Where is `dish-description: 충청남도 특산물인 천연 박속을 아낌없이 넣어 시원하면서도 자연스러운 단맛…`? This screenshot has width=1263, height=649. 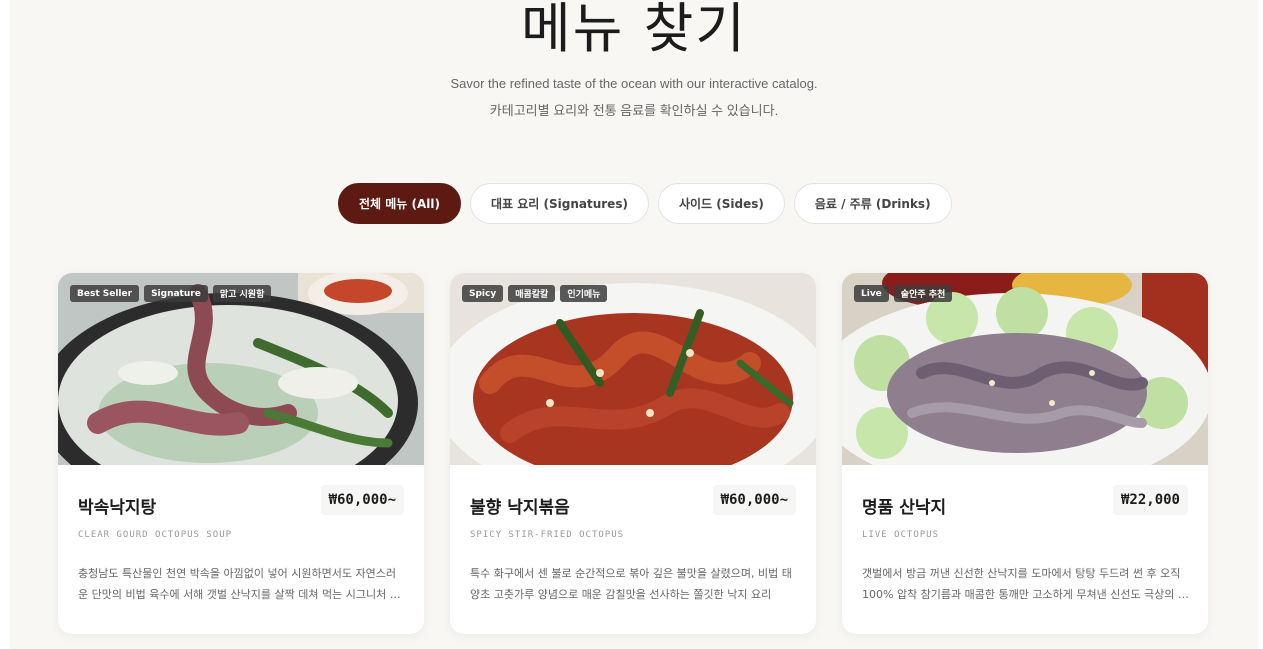
dish-description: 충청남도 특산물인 천연 박속을 아낌없이 넣어 시원하면서도 자연스러운 단맛… is located at coordinates (239, 584).